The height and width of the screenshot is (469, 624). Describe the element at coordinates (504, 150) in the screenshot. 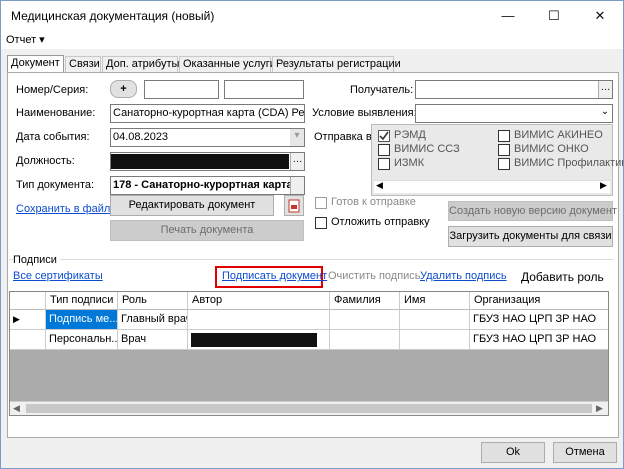

I see `checkbox-vimis-onko` at that location.